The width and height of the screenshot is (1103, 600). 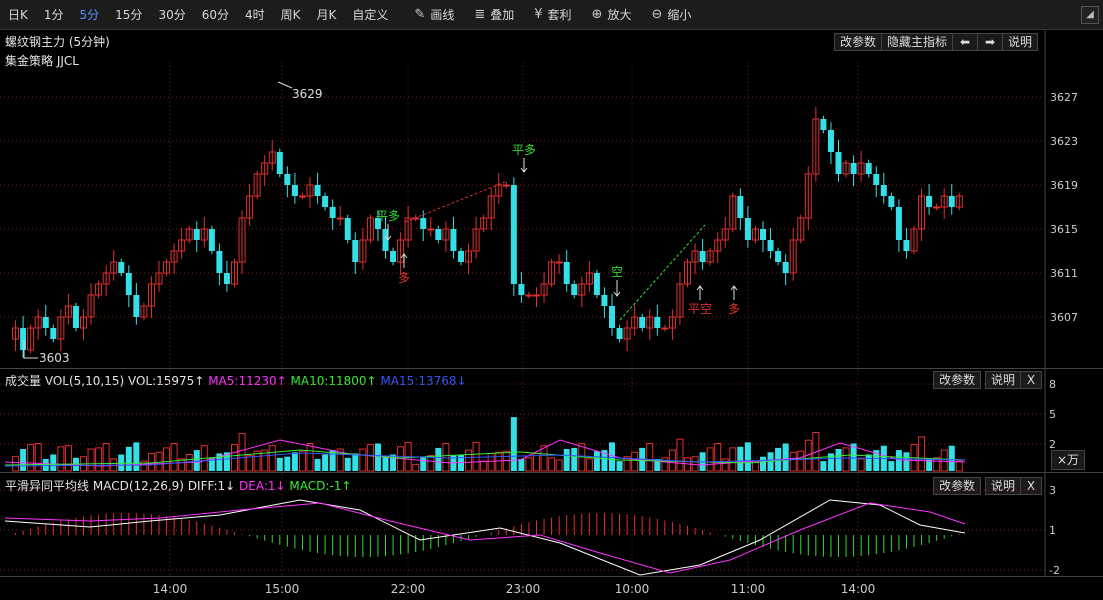 What do you see at coordinates (128, 15) in the screenshot?
I see `period-tab-3: 15分` at bounding box center [128, 15].